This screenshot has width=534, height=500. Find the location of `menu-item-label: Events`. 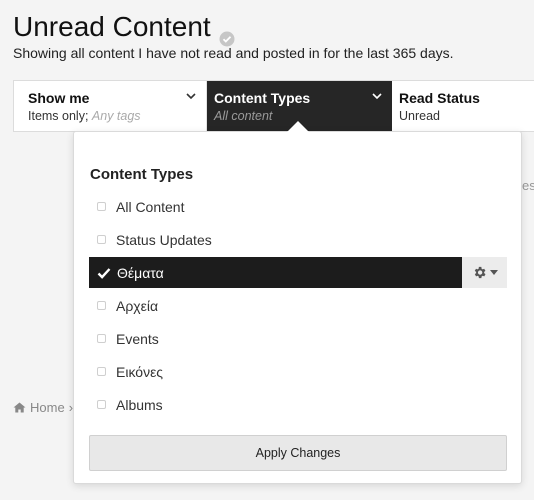

menu-item-label: Events is located at coordinates (137, 338).